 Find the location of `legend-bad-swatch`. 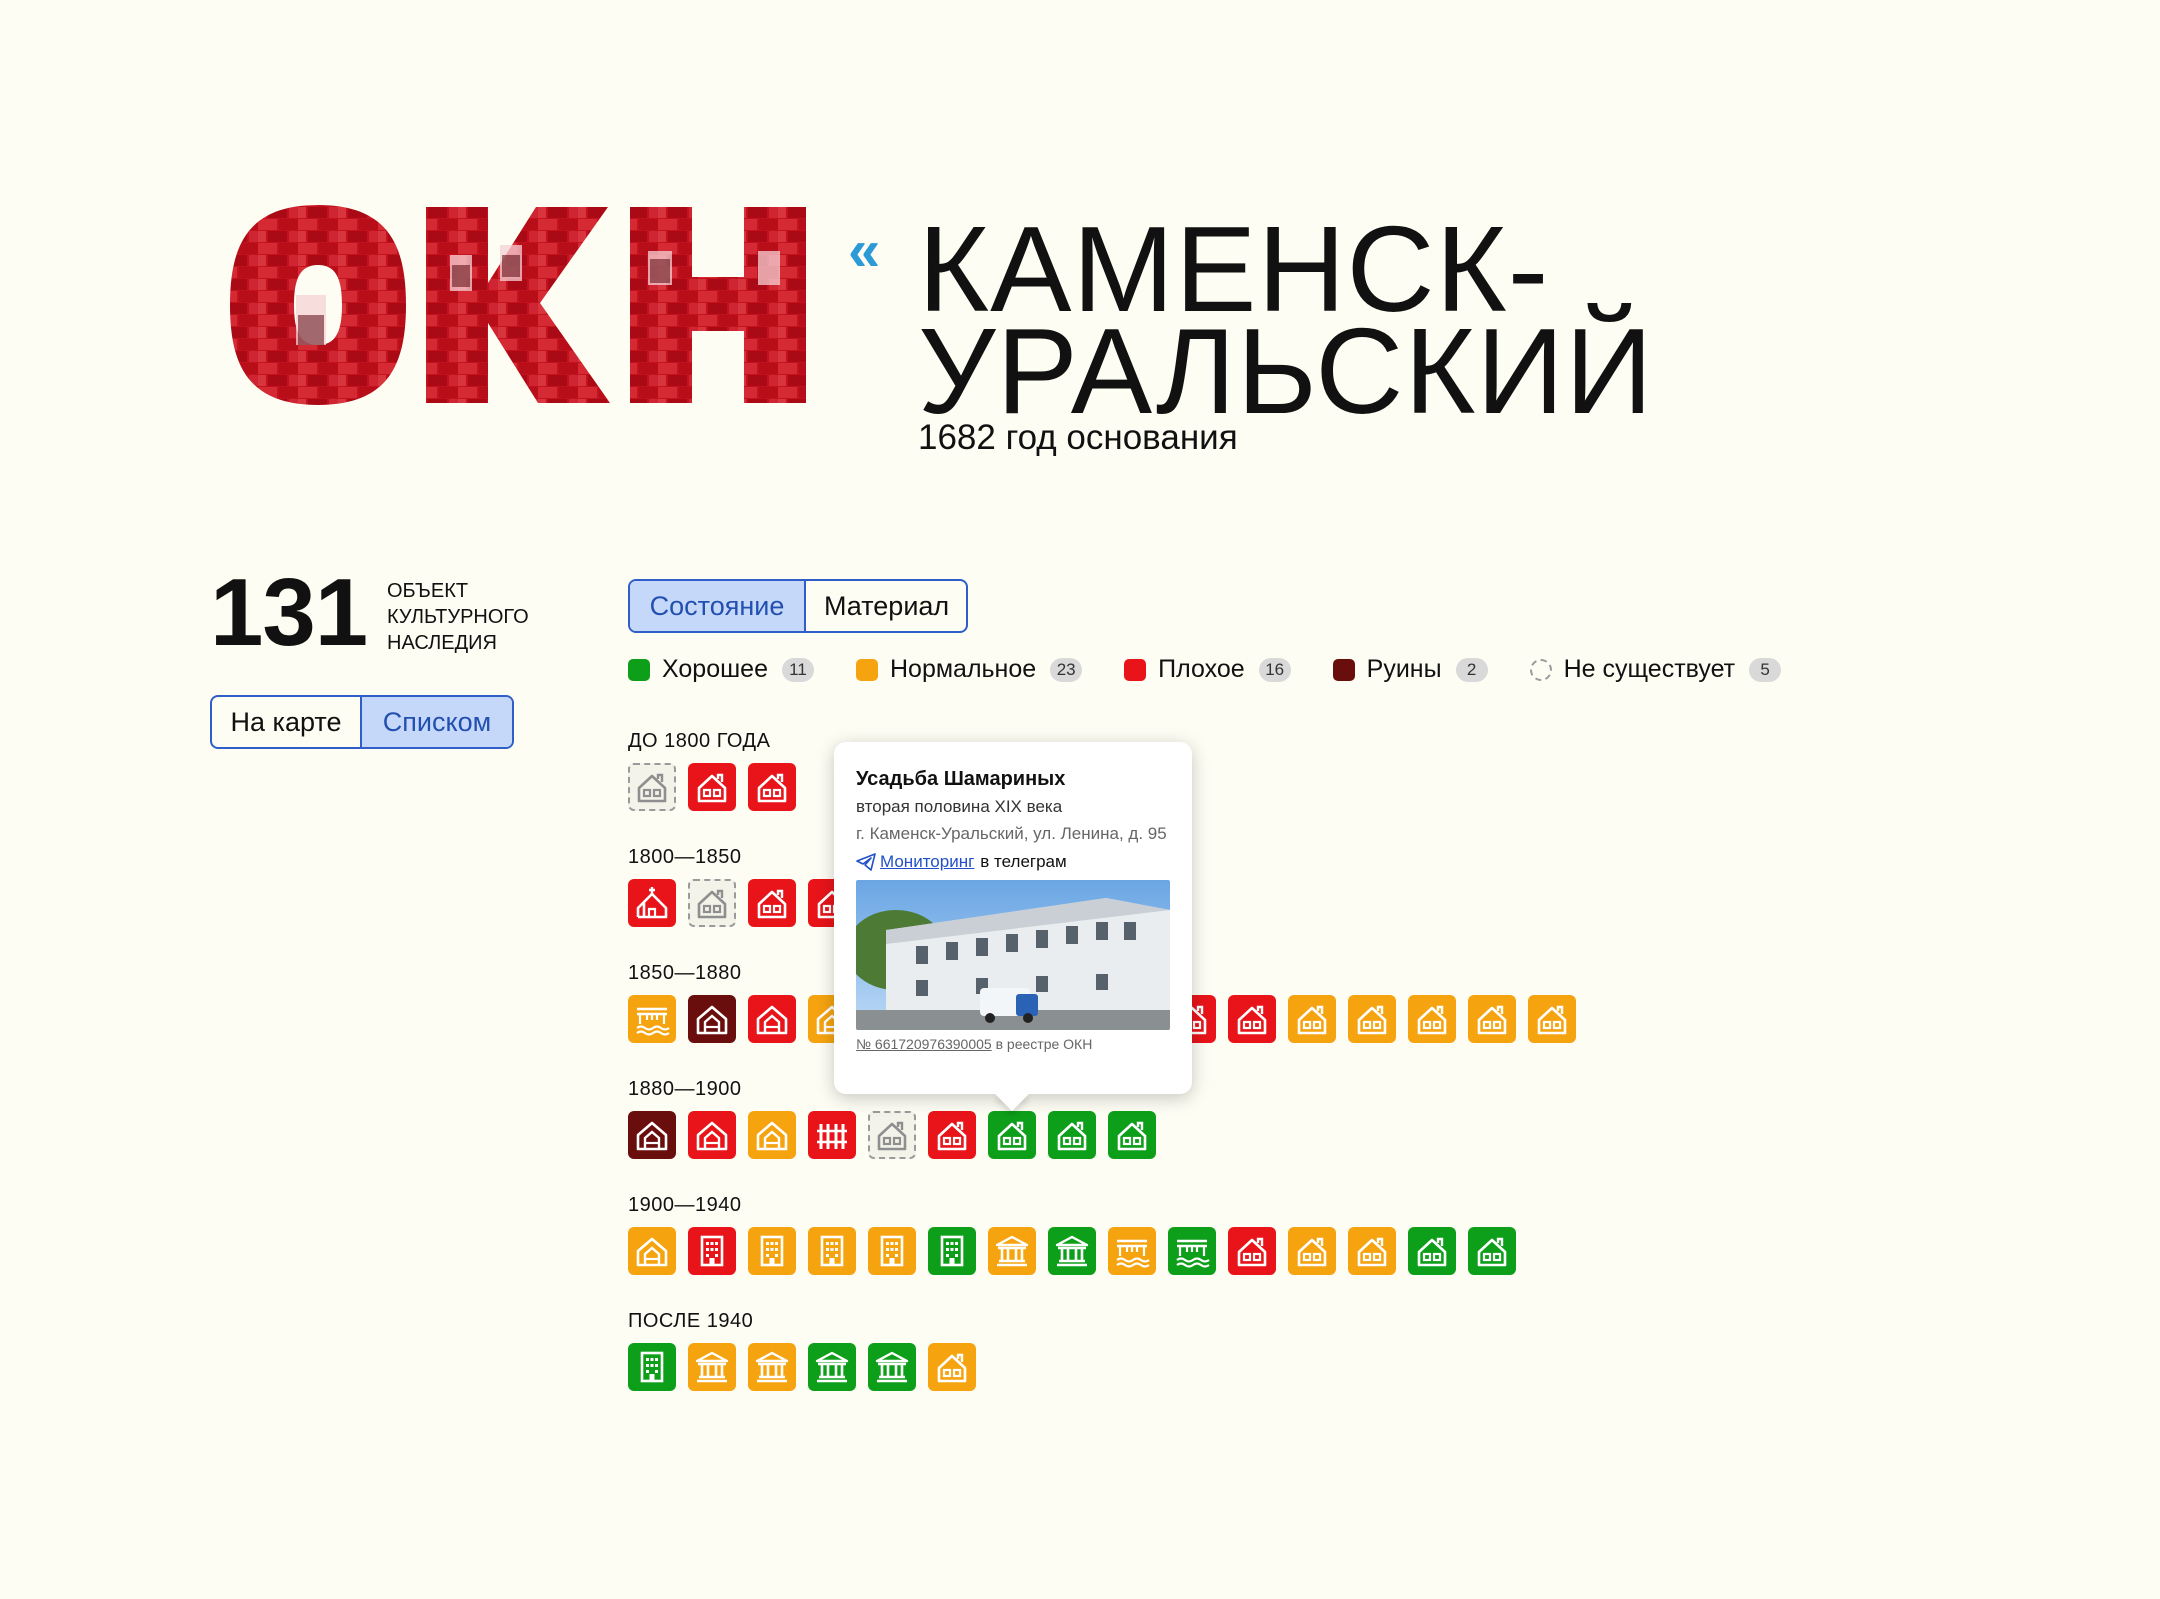

legend-bad-swatch is located at coordinates (1135, 669).